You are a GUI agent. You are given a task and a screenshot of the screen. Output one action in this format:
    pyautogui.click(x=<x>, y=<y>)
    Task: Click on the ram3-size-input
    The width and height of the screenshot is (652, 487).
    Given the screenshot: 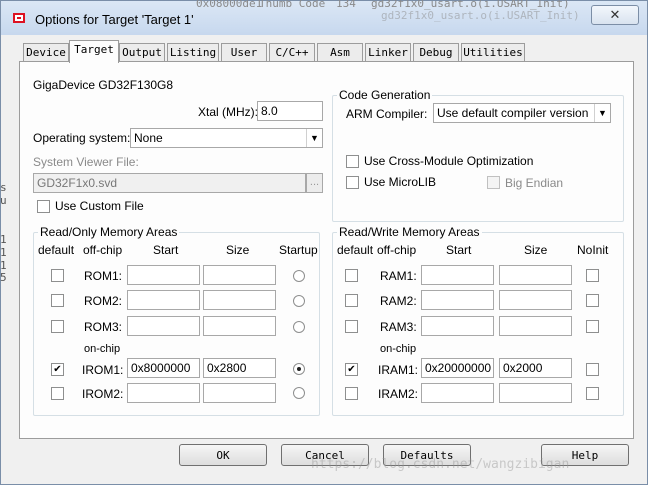 What is the action you would take?
    pyautogui.click(x=535, y=326)
    